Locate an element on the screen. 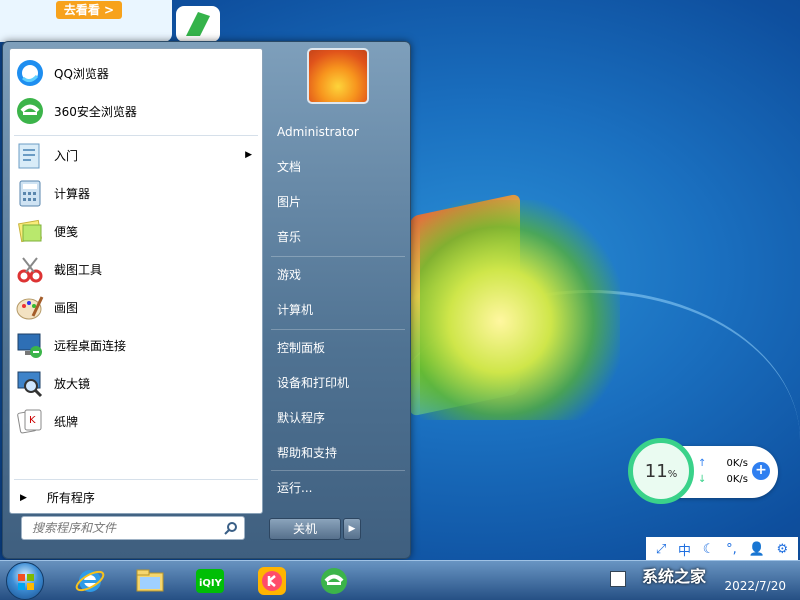 This screenshot has width=800, height=600. desktop-app-icon is located at coordinates (198, 24).